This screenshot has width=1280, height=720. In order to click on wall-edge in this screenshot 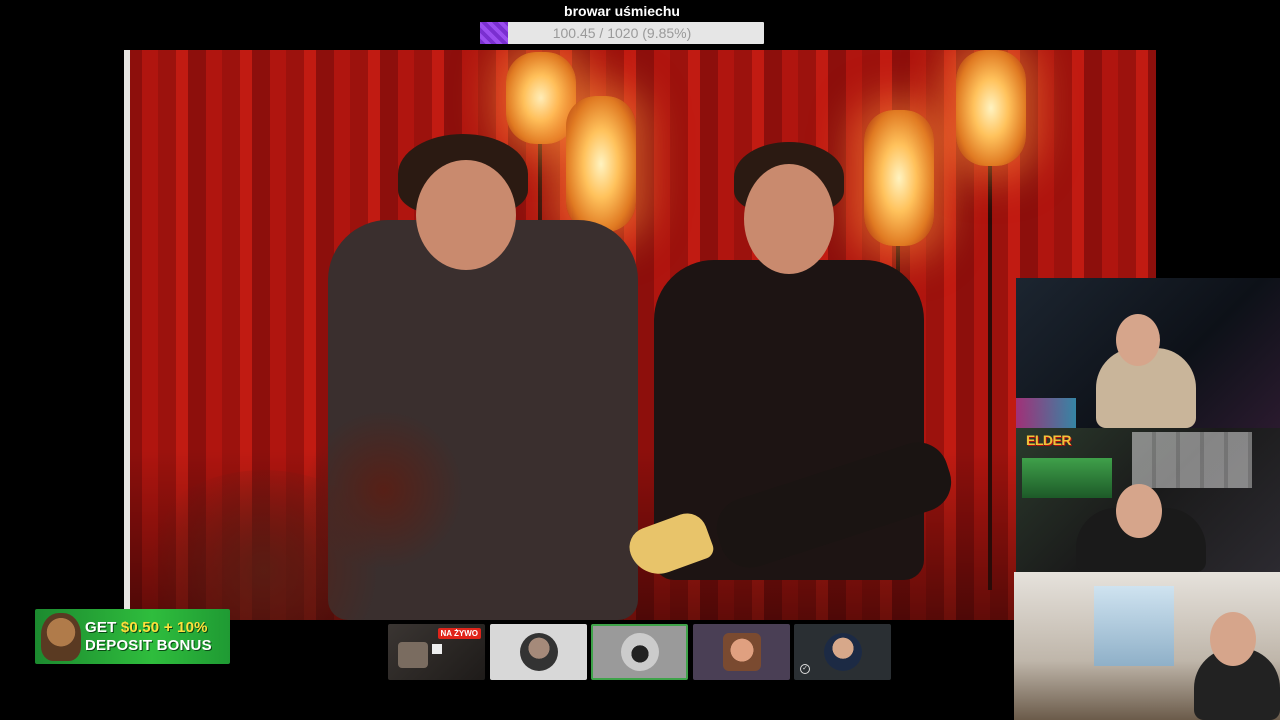, I will do `click(127, 335)`.